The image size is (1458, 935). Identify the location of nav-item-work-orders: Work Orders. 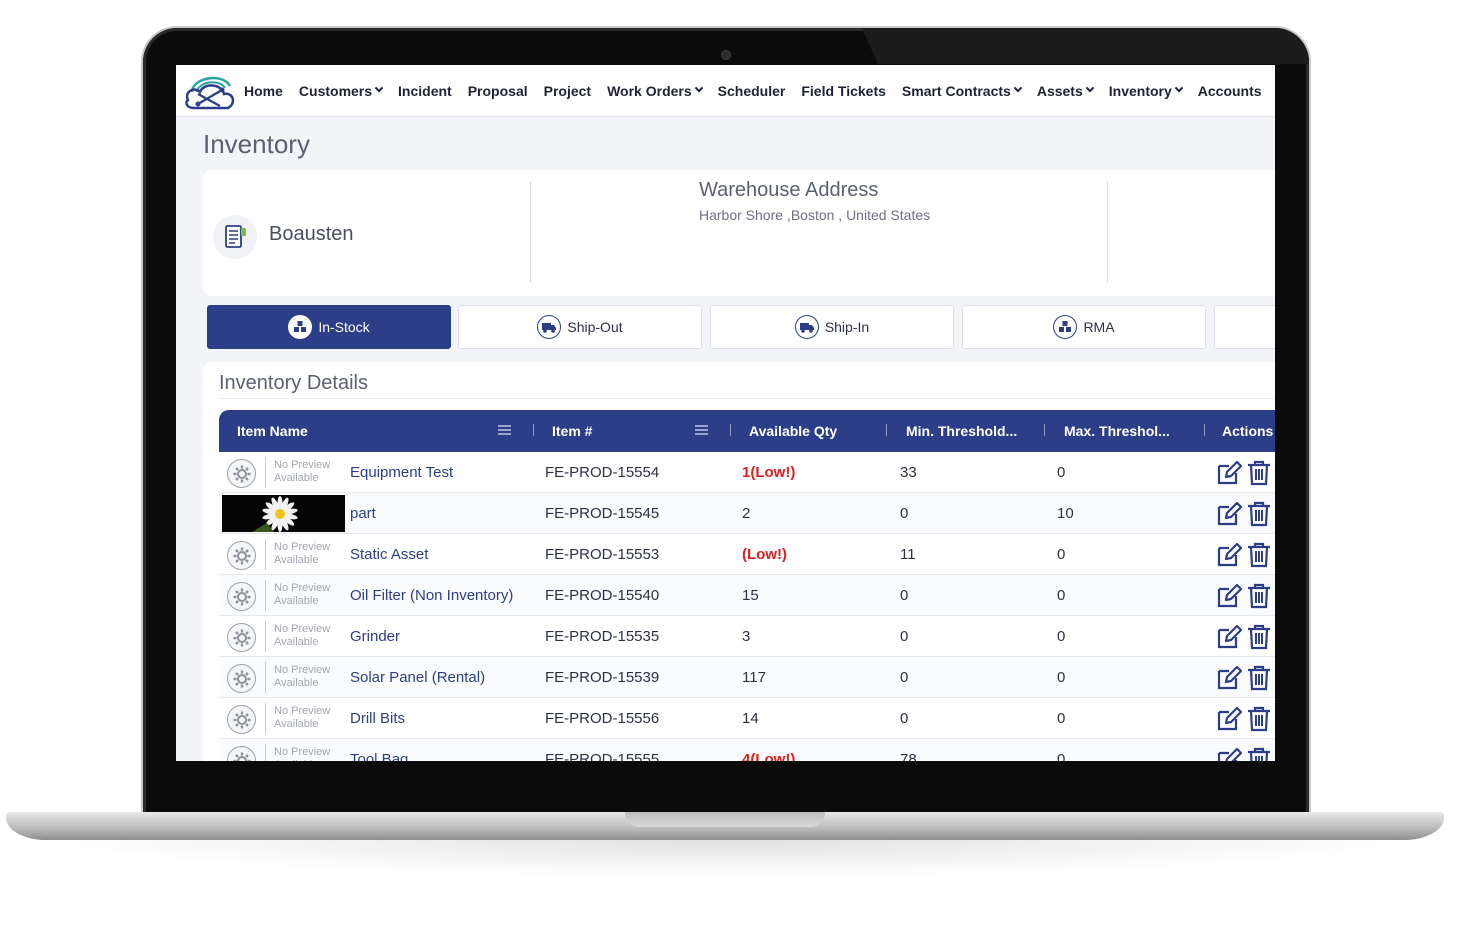
(655, 91).